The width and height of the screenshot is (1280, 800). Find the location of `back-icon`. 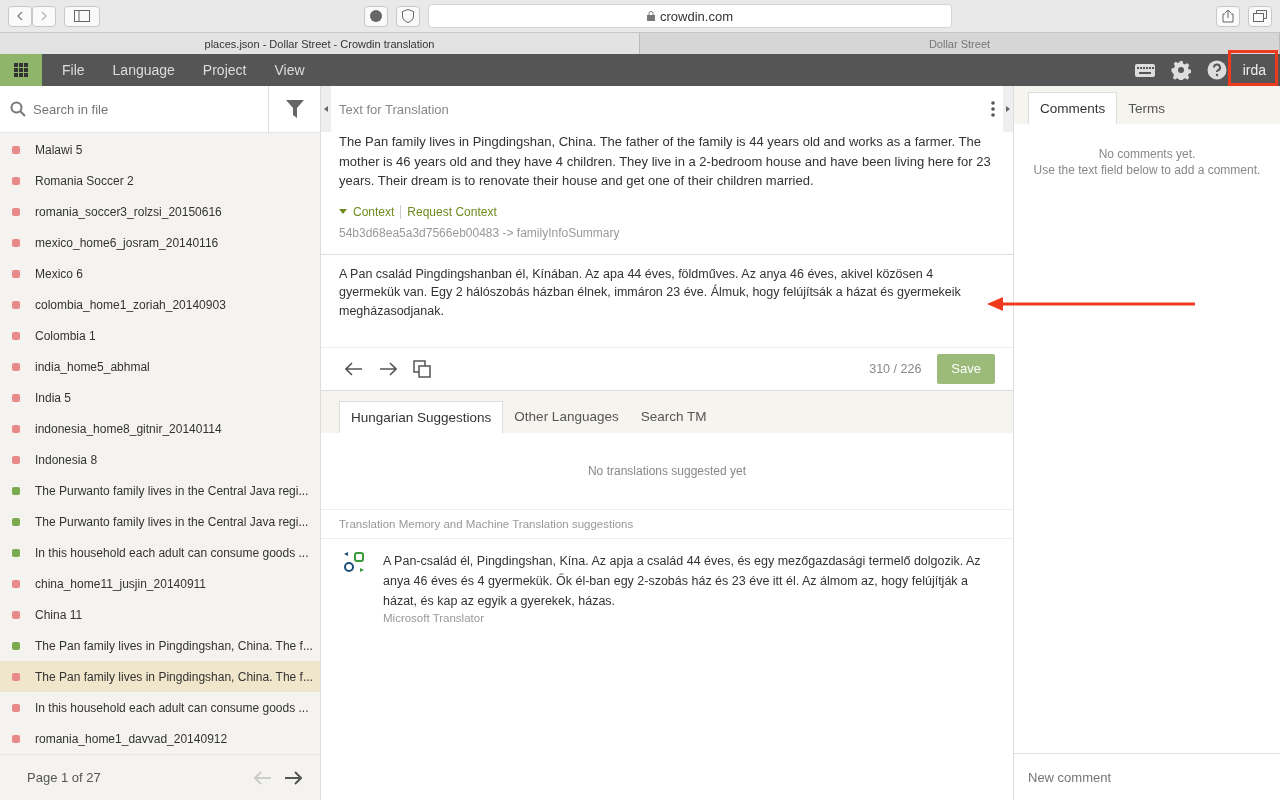

back-icon is located at coordinates (20, 16).